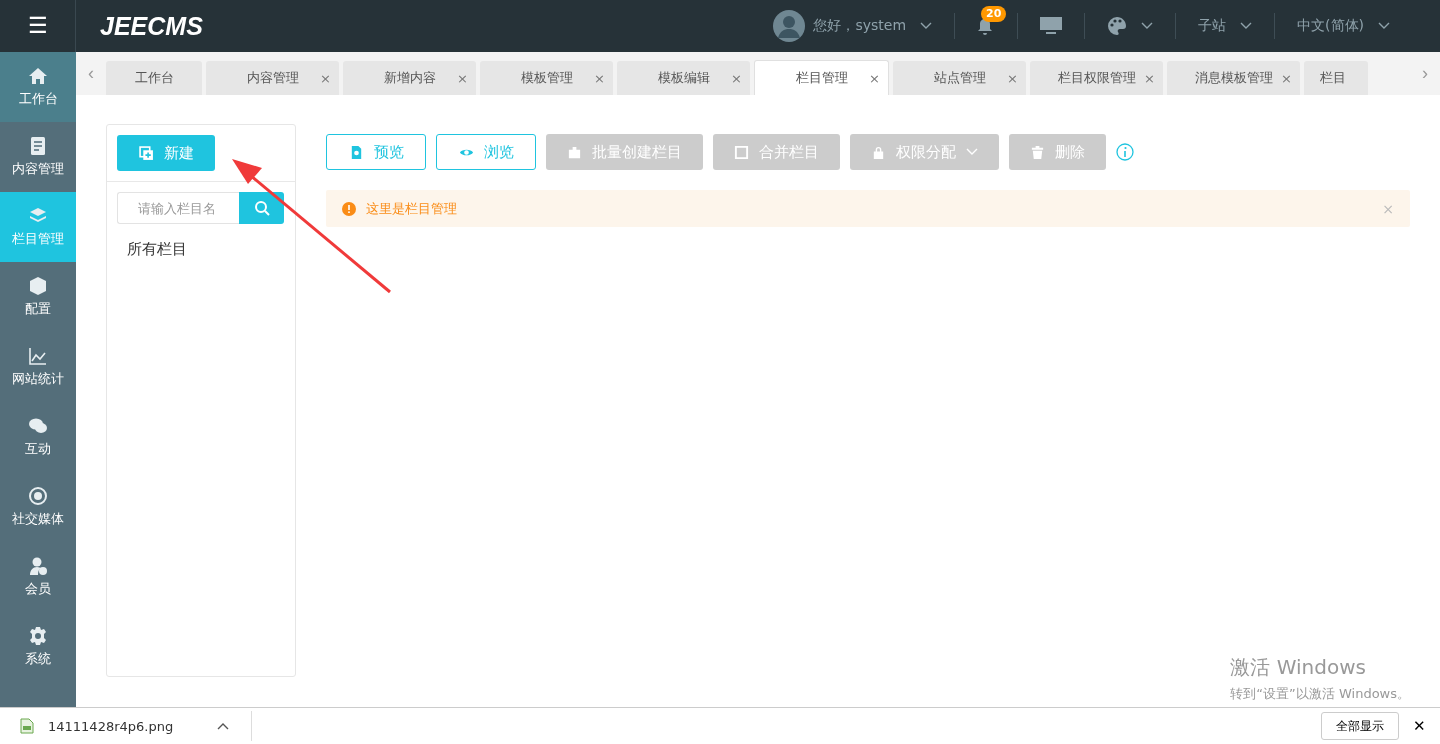  Describe the element at coordinates (1320, 694) in the screenshot. I see `activation-text: 转到“设置”以激活 Windows。` at that location.